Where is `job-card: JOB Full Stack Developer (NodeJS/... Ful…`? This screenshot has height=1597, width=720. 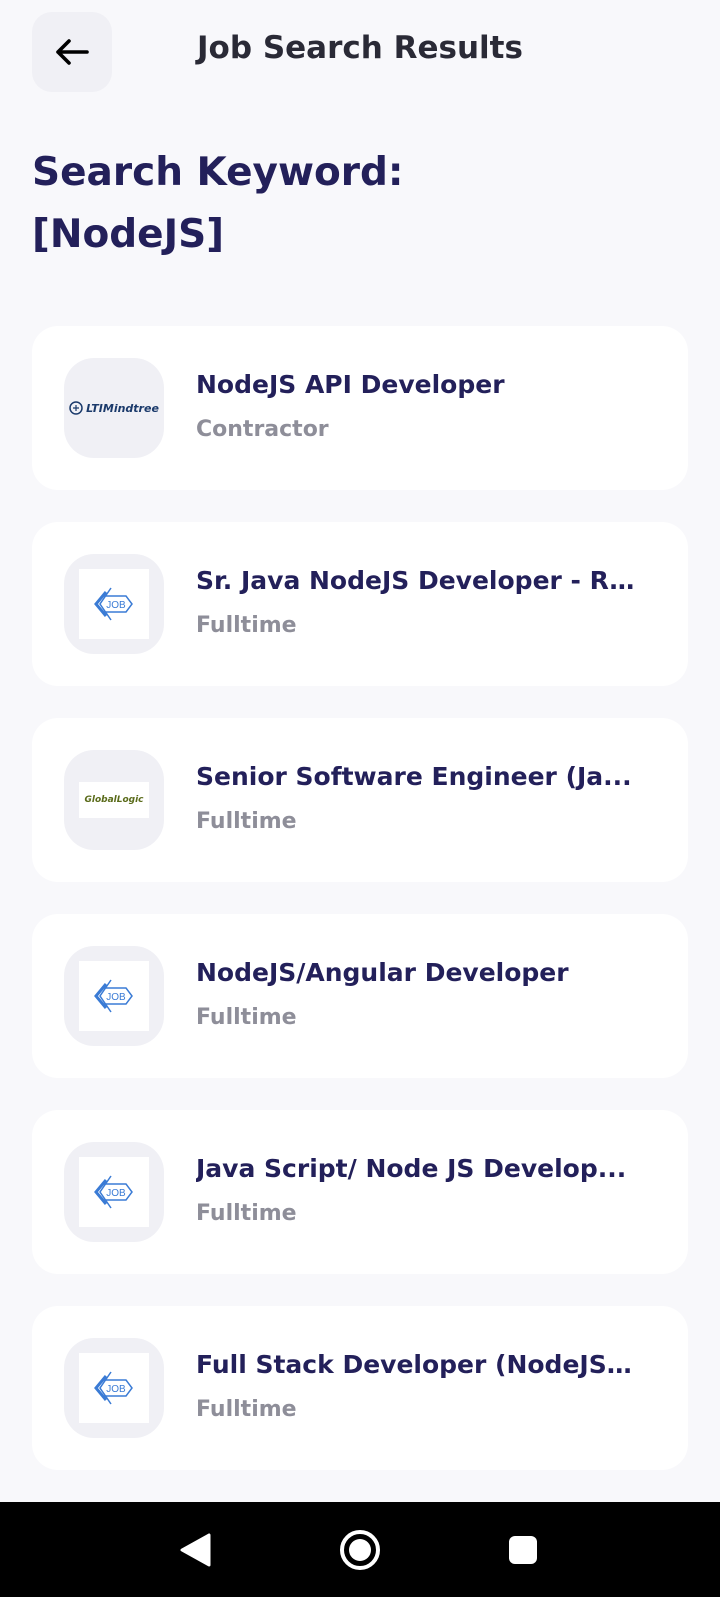
job-card: JOB Full Stack Developer (NodeJS/... Ful… is located at coordinates (360, 1388).